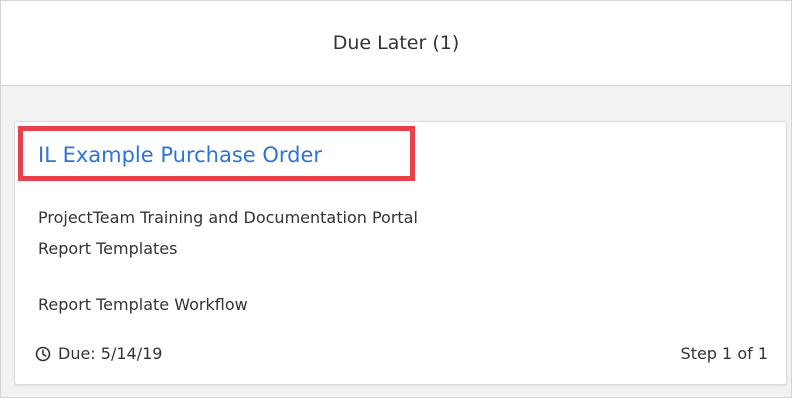 The height and width of the screenshot is (398, 792). Describe the element at coordinates (724, 353) in the screenshot. I see `task-step: Step 1 of 1` at that location.